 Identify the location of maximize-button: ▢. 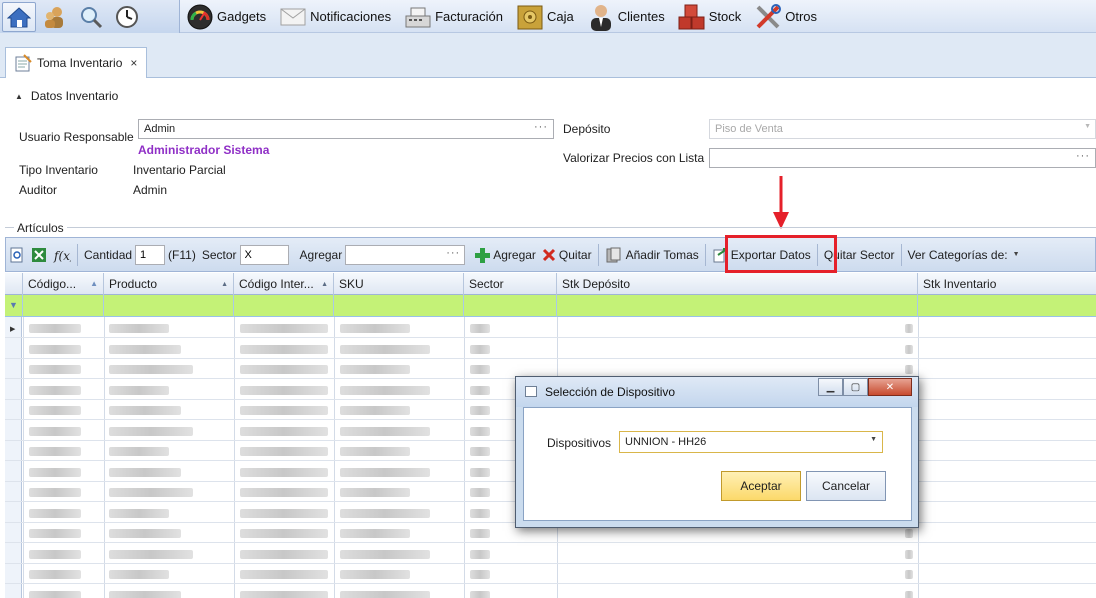
(855, 387).